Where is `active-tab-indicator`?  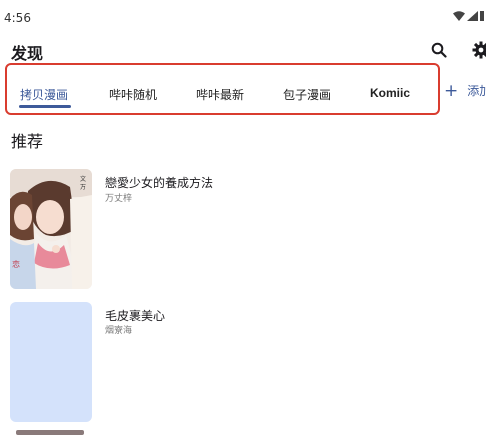 active-tab-indicator is located at coordinates (45, 106).